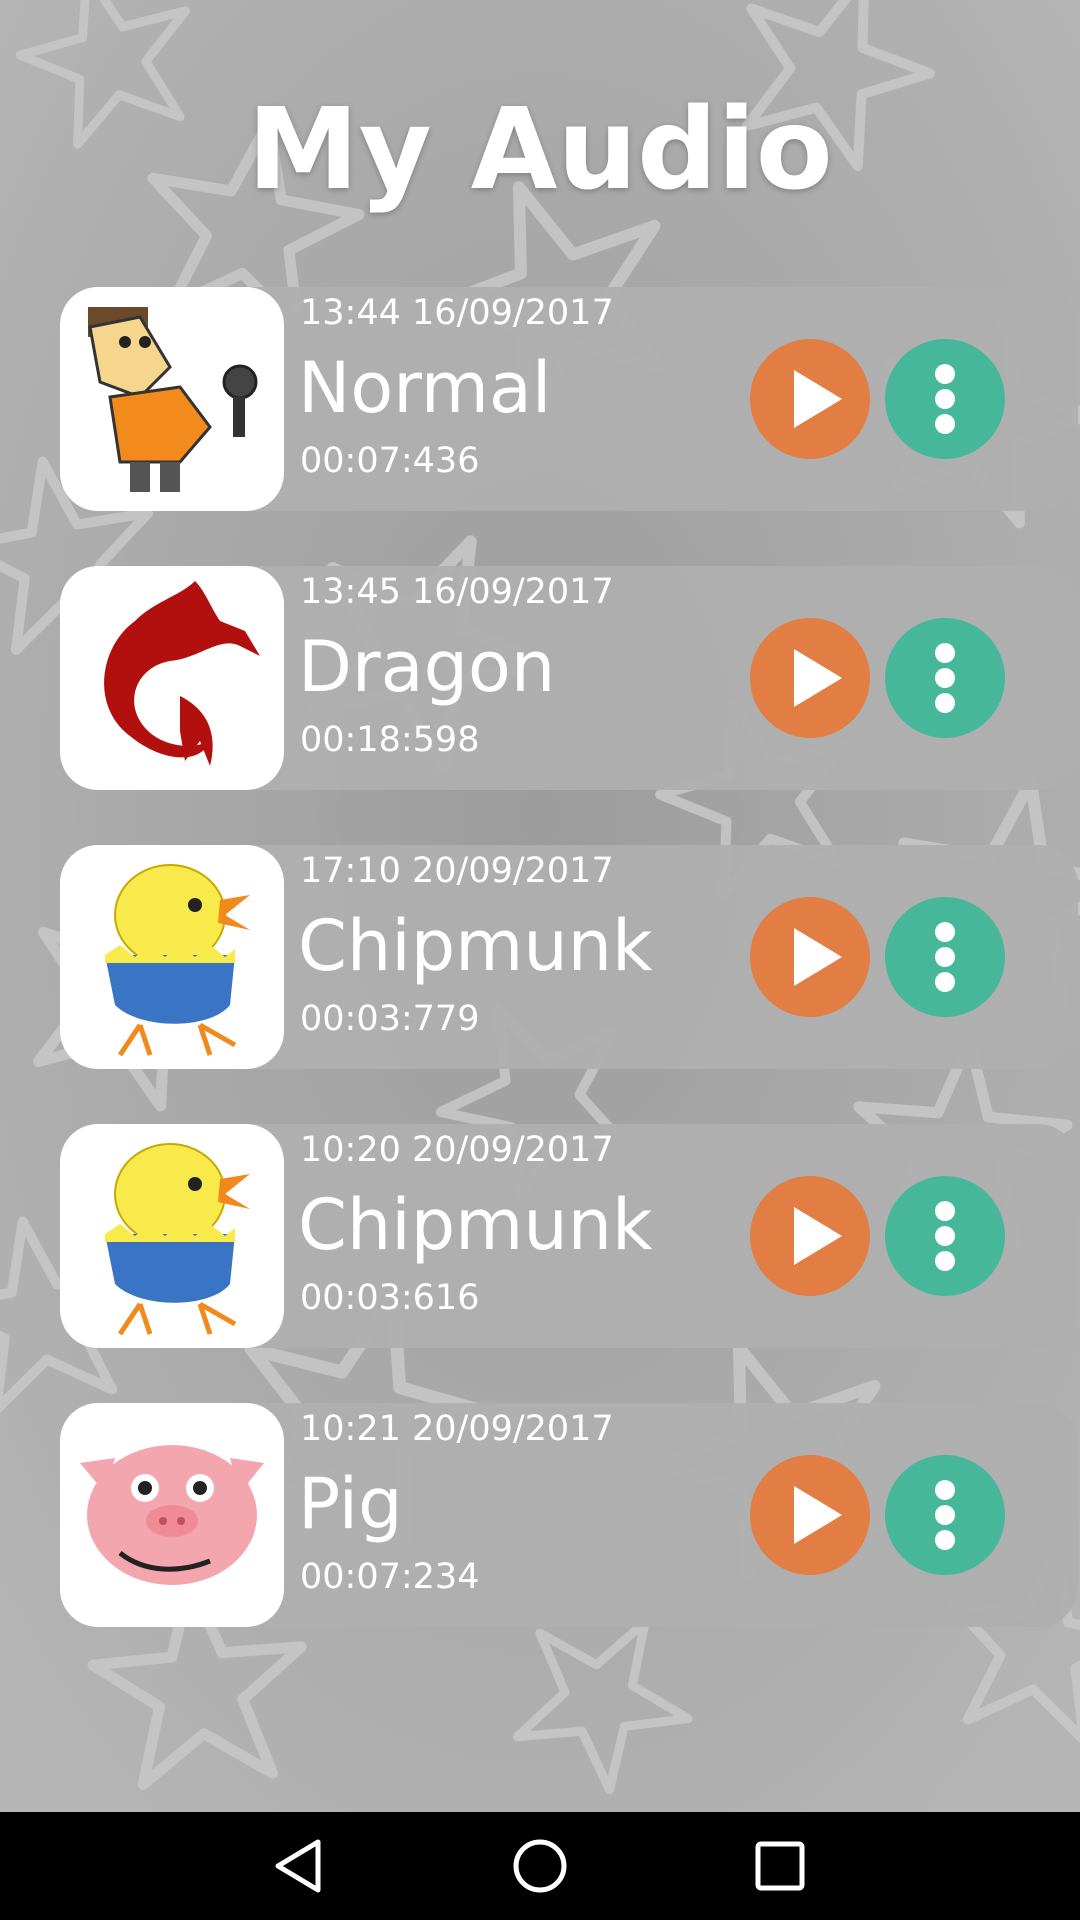 This screenshot has height=1920, width=1080. I want to click on pig-avatar, so click(172, 1515).